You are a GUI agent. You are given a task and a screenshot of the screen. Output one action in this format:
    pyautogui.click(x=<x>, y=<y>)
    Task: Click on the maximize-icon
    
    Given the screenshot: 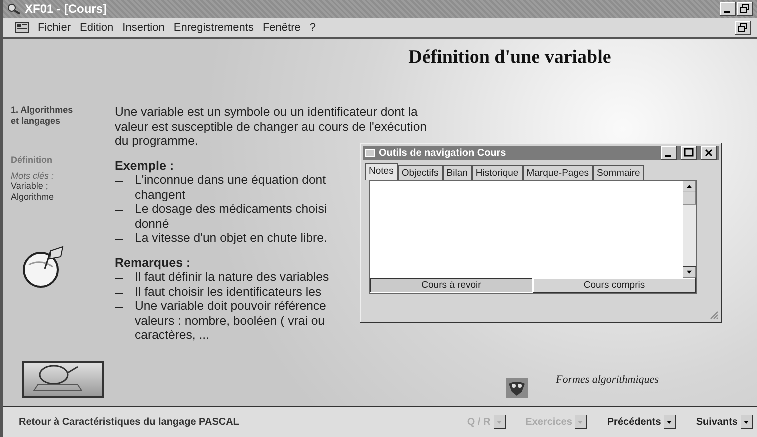 What is the action you would take?
    pyautogui.click(x=689, y=153)
    